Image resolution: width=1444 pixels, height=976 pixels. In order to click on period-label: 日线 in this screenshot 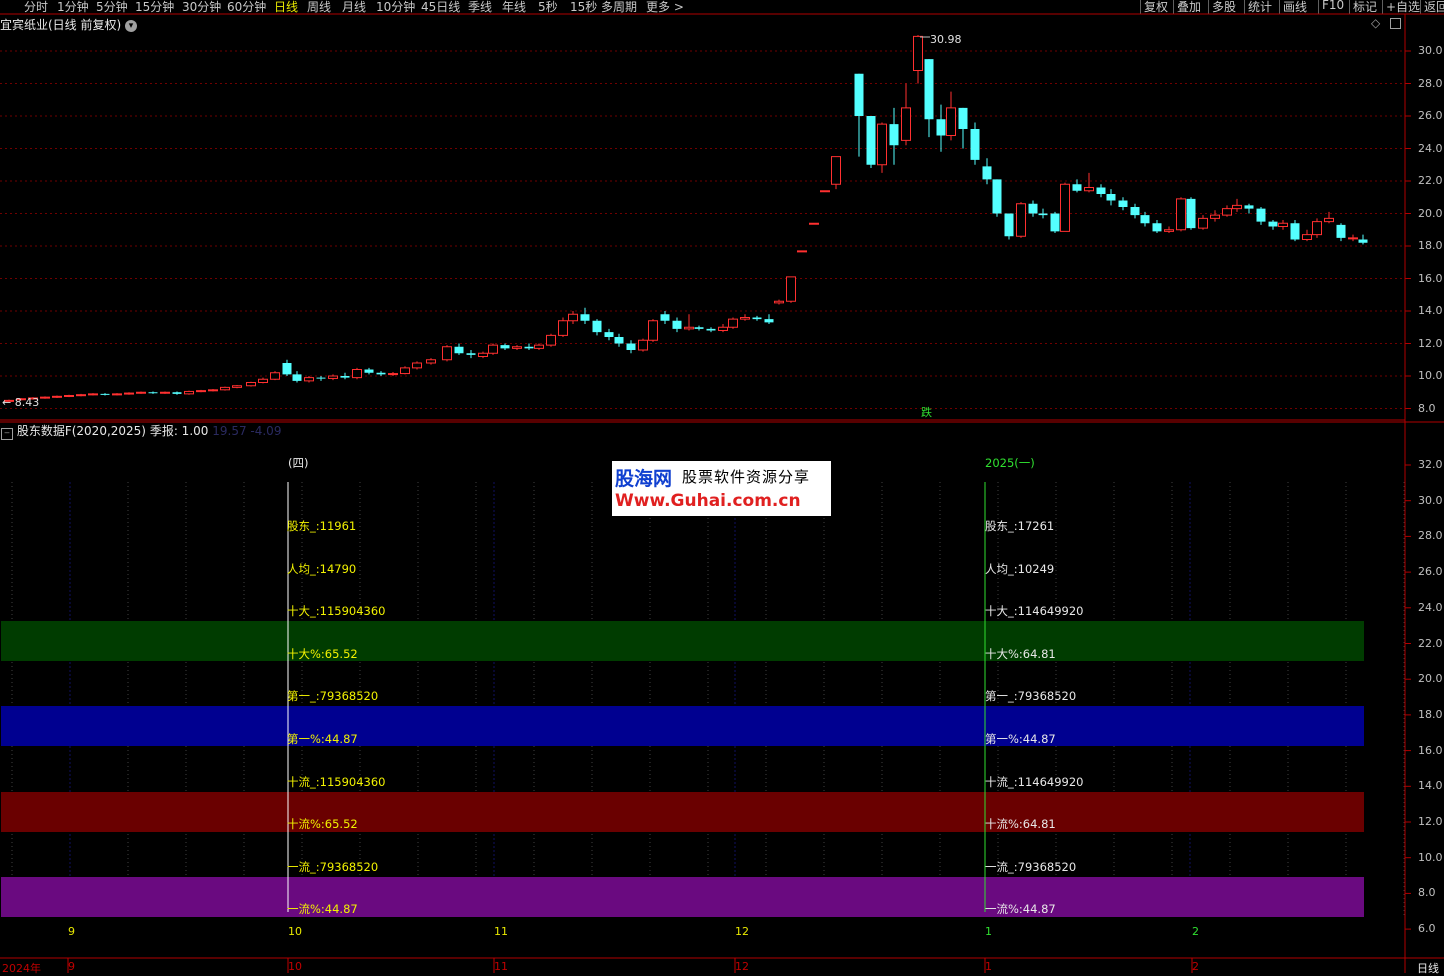, I will do `click(1428, 968)`.